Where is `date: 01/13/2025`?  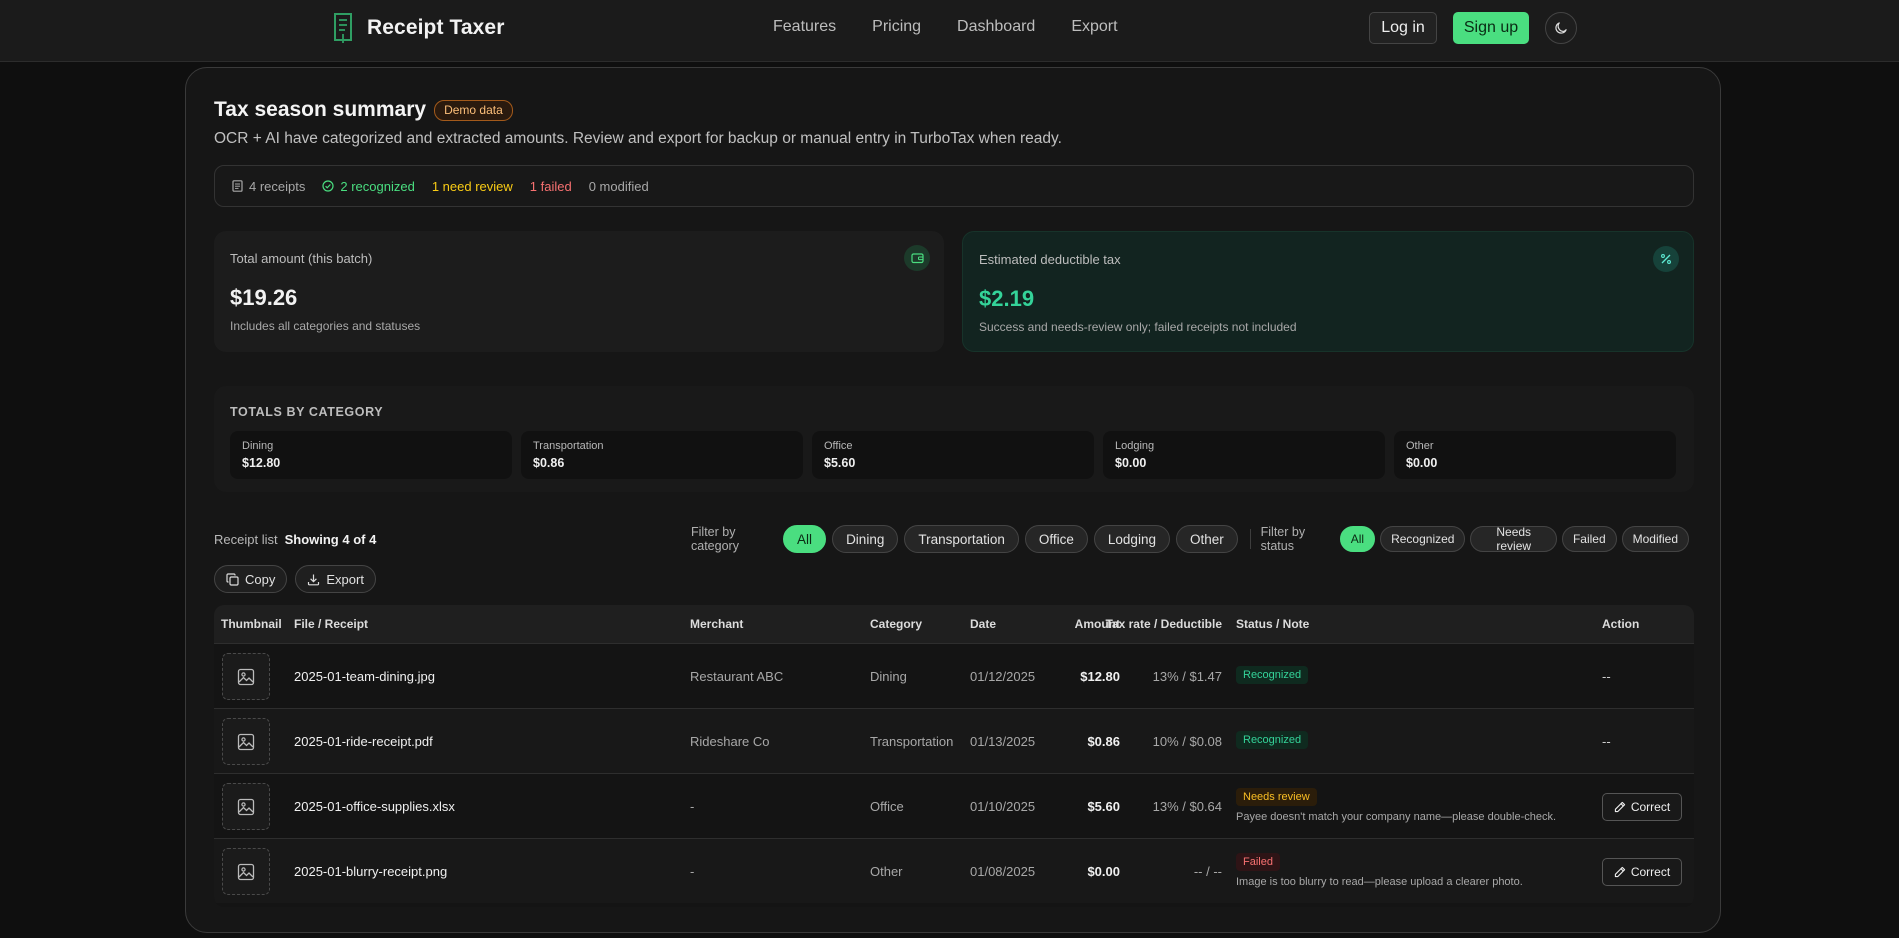 date: 01/13/2025 is located at coordinates (1003, 741).